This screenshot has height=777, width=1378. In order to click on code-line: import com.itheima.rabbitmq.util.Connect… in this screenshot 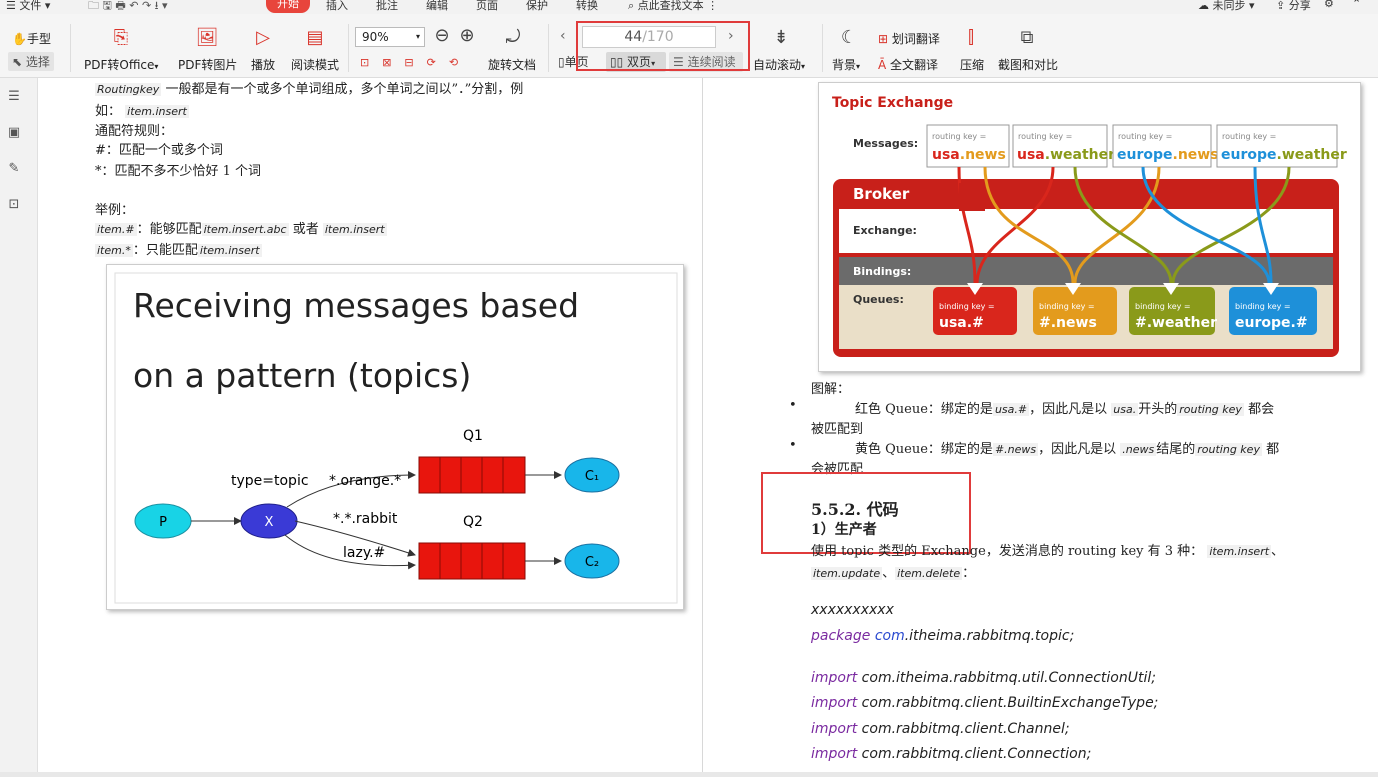, I will do `click(983, 678)`.